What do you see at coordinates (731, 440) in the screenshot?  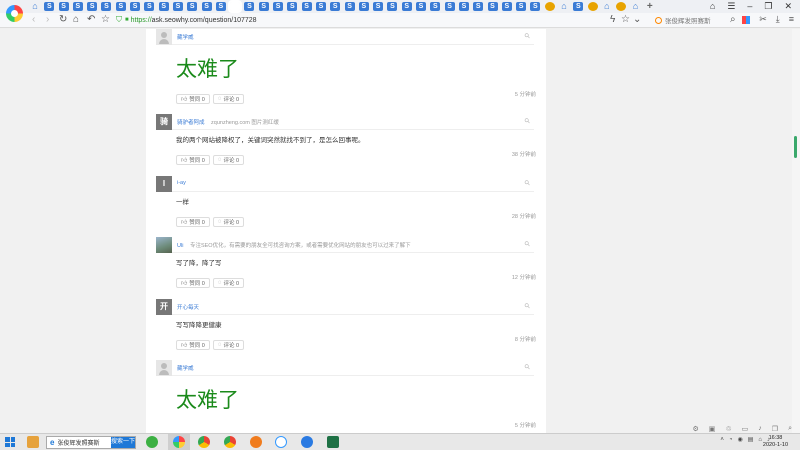 I see `tray-icon-1: ◔` at bounding box center [731, 440].